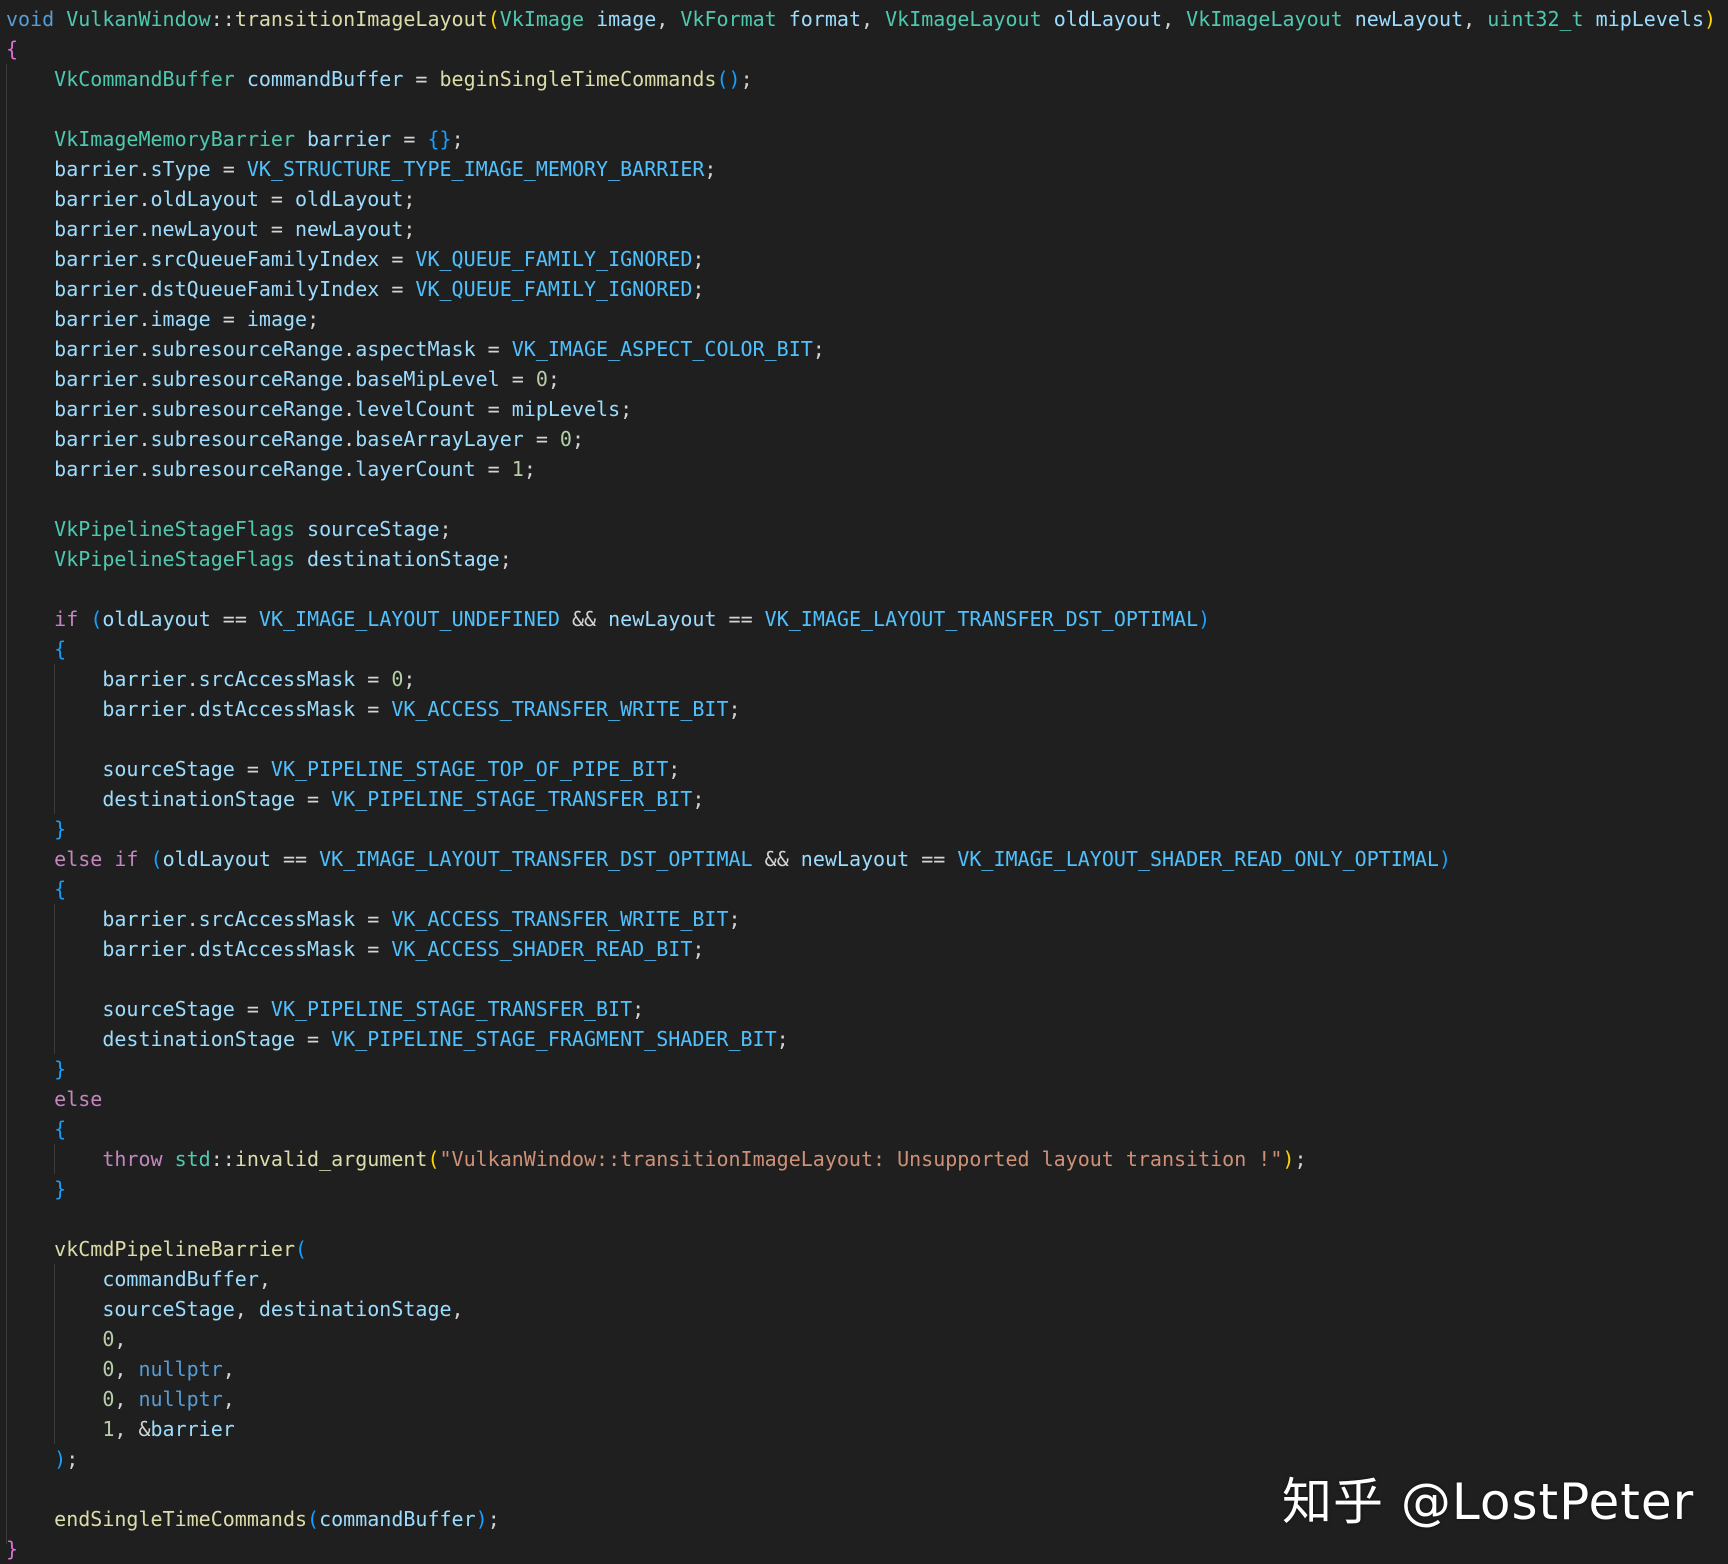 The width and height of the screenshot is (1728, 1564). I want to click on code-token: VkCommandBuffer, so click(144, 79).